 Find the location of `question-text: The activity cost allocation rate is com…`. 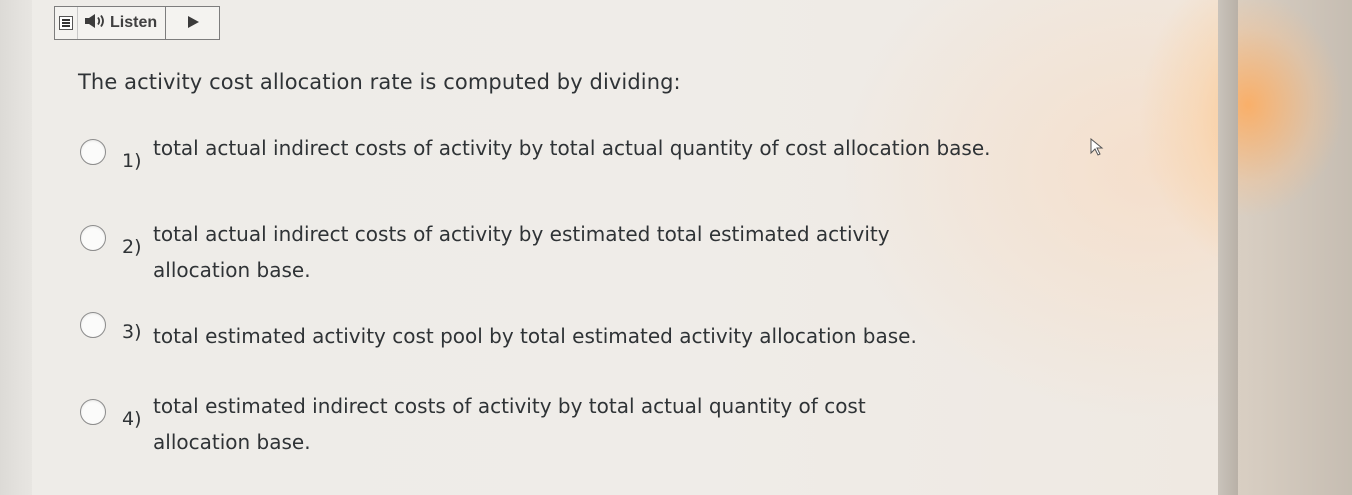

question-text: The activity cost allocation rate is com… is located at coordinates (379, 82).